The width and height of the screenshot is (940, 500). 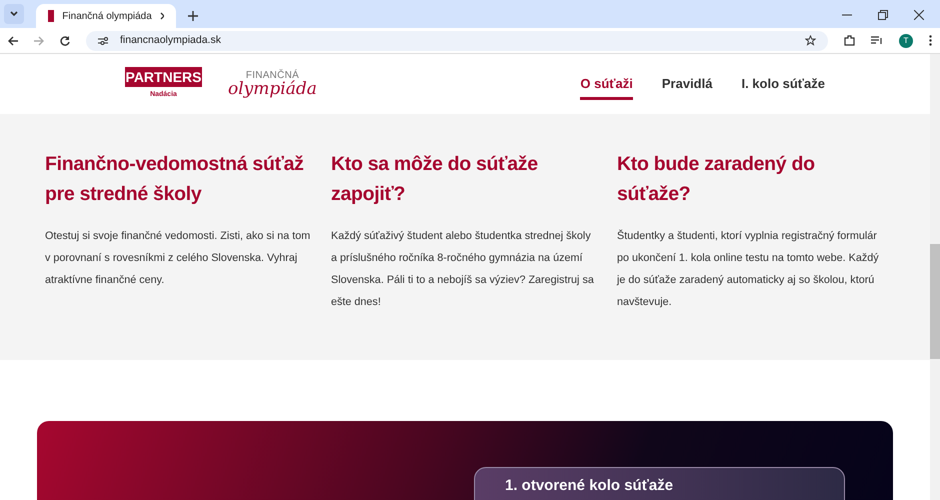 I want to click on brand-logo: FINANČNÁ olympiáda, so click(x=272, y=84).